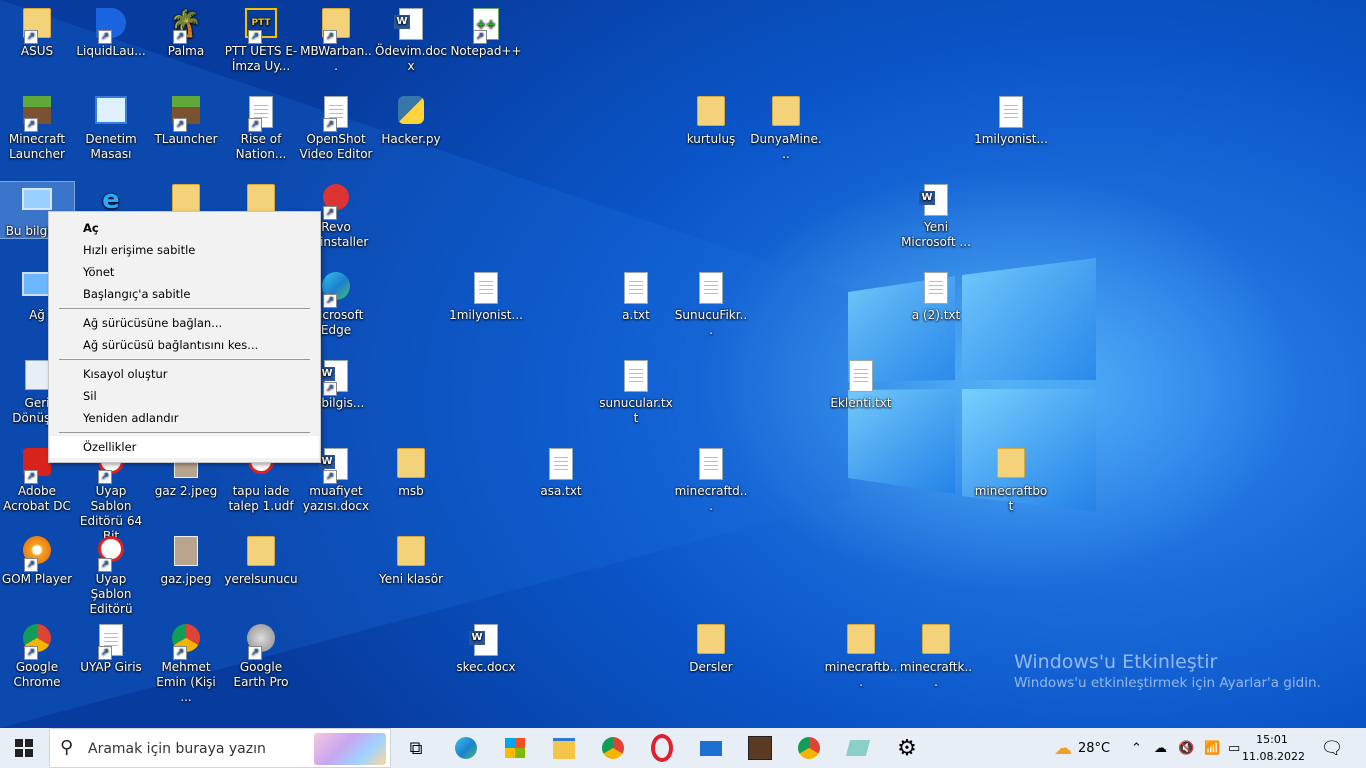  What do you see at coordinates (111, 26) in the screenshot?
I see `liquid-launcher-icon` at bounding box center [111, 26].